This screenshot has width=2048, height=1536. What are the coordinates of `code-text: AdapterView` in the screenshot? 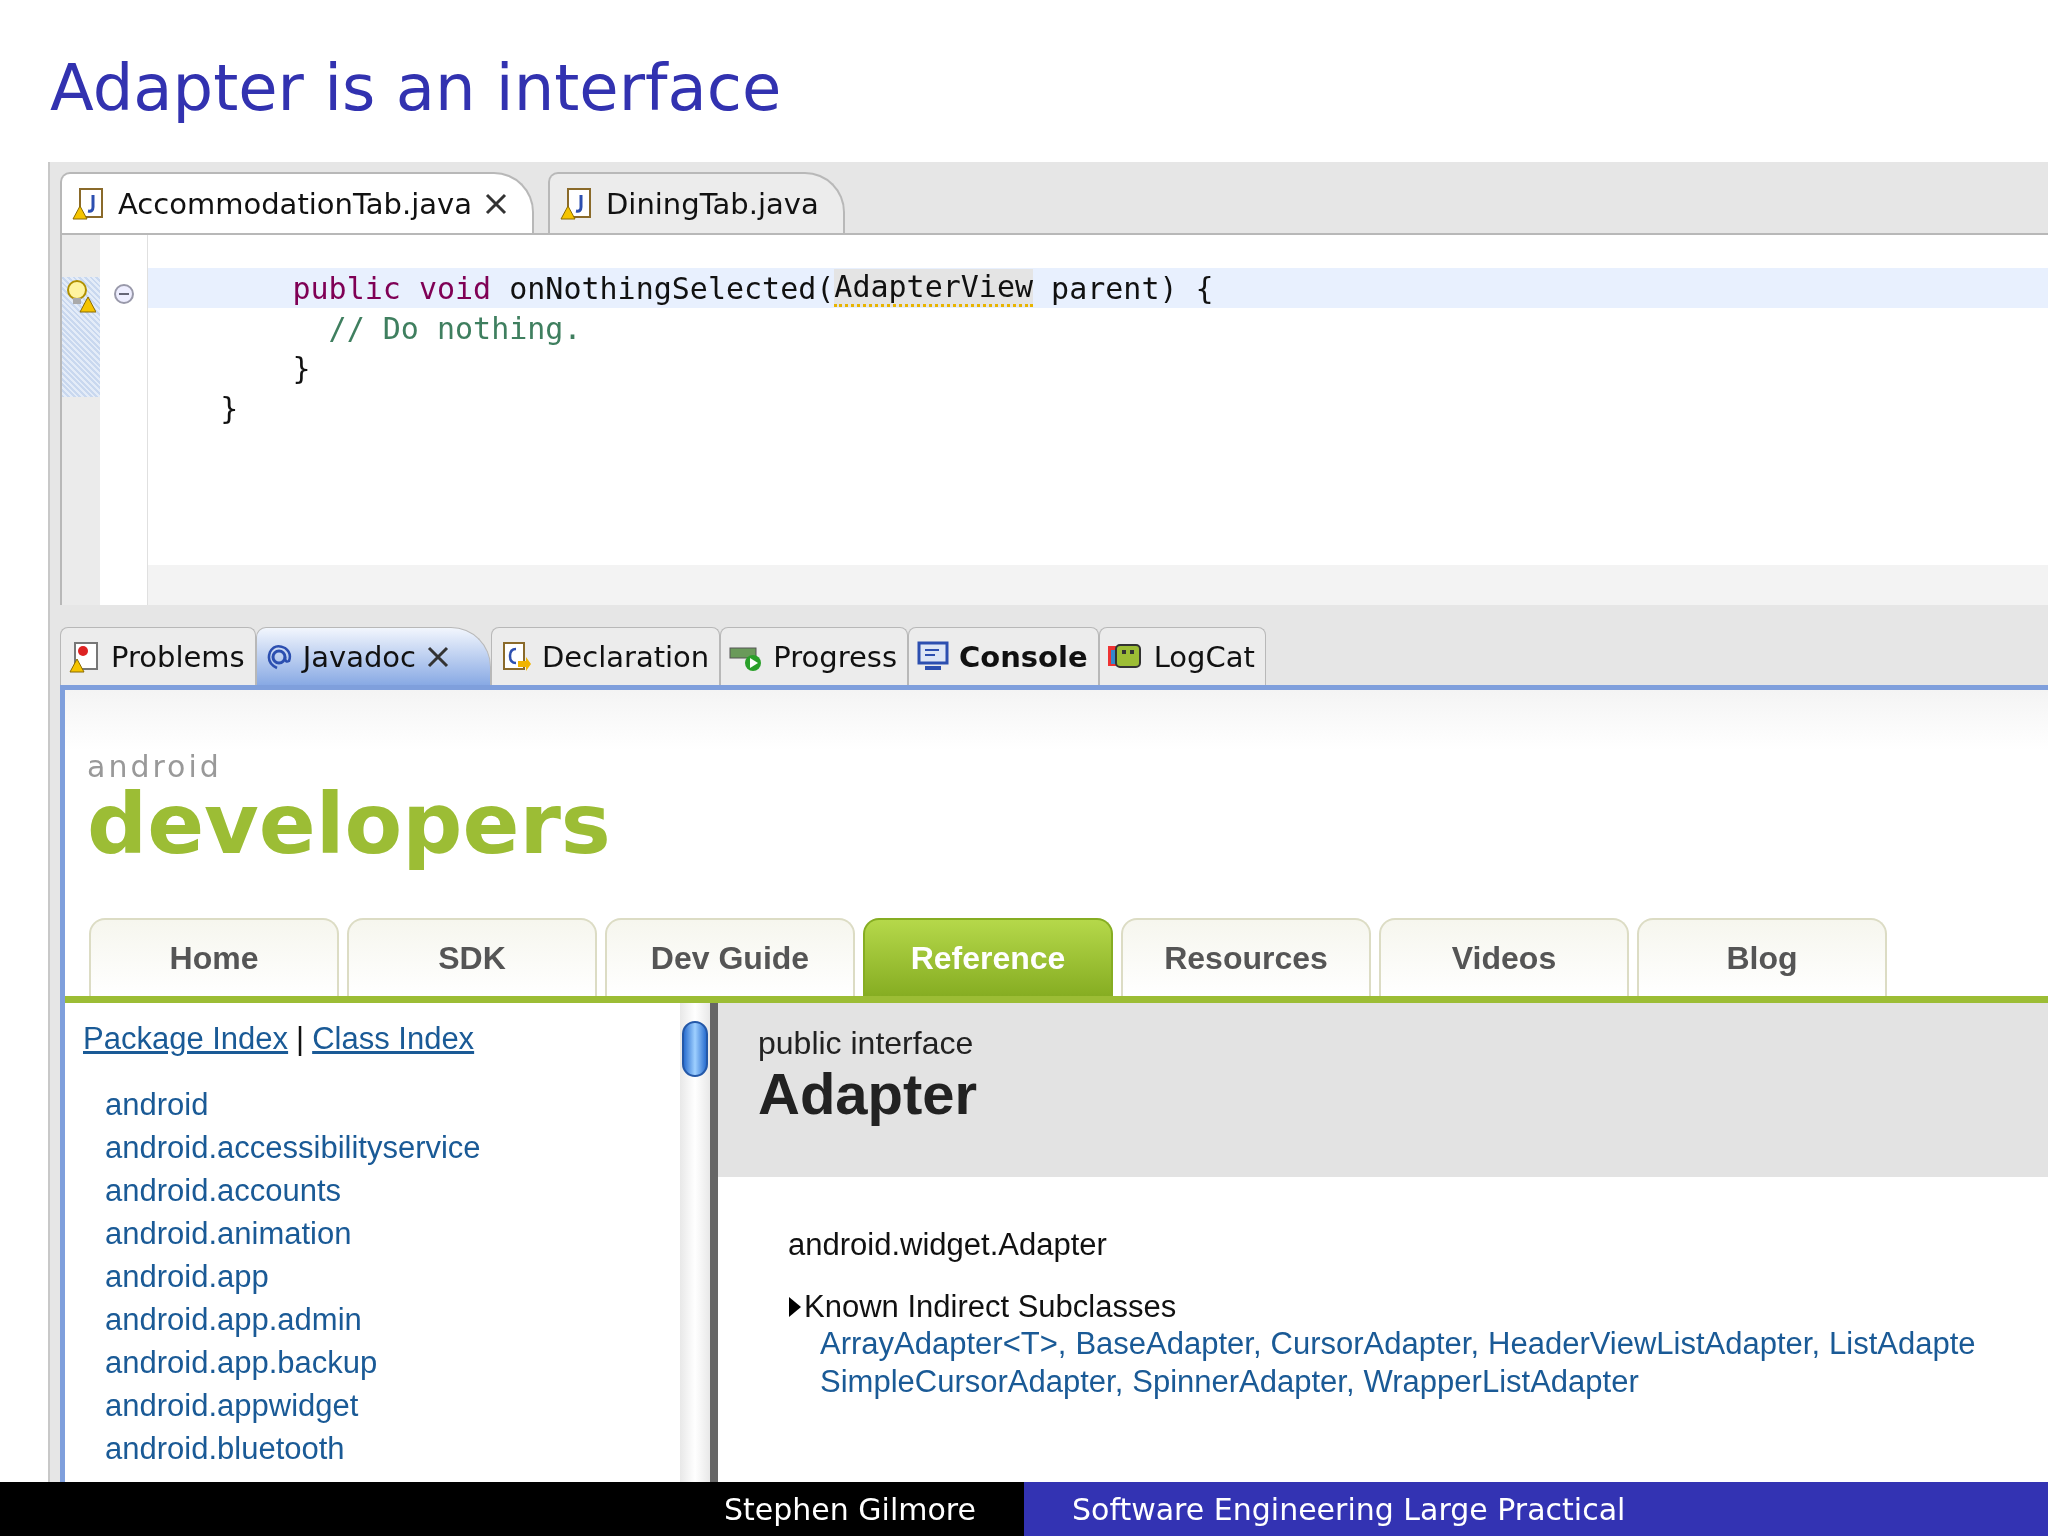 It's located at (934, 288).